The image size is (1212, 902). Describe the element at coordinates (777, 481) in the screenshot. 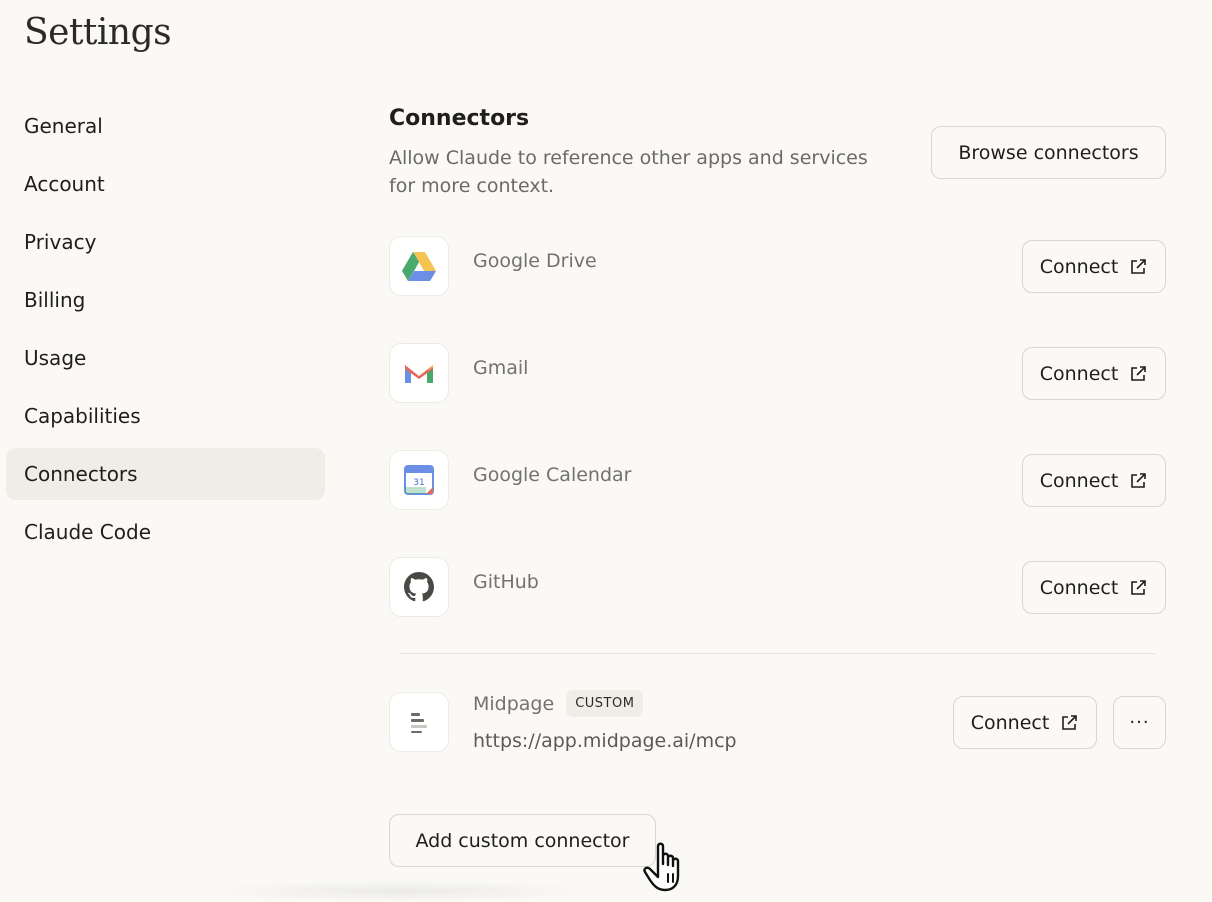

I see `connector-row-google-calendar: 31 Google Calendar Connect` at that location.